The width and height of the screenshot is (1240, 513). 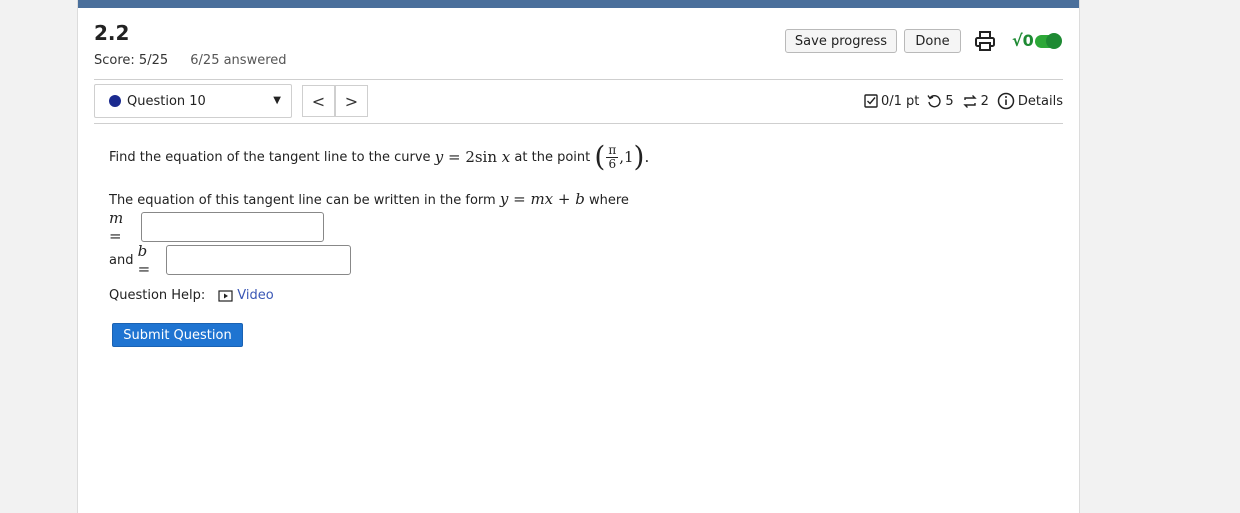 What do you see at coordinates (131, 60) in the screenshot?
I see `score-text: Score: 5/25` at bounding box center [131, 60].